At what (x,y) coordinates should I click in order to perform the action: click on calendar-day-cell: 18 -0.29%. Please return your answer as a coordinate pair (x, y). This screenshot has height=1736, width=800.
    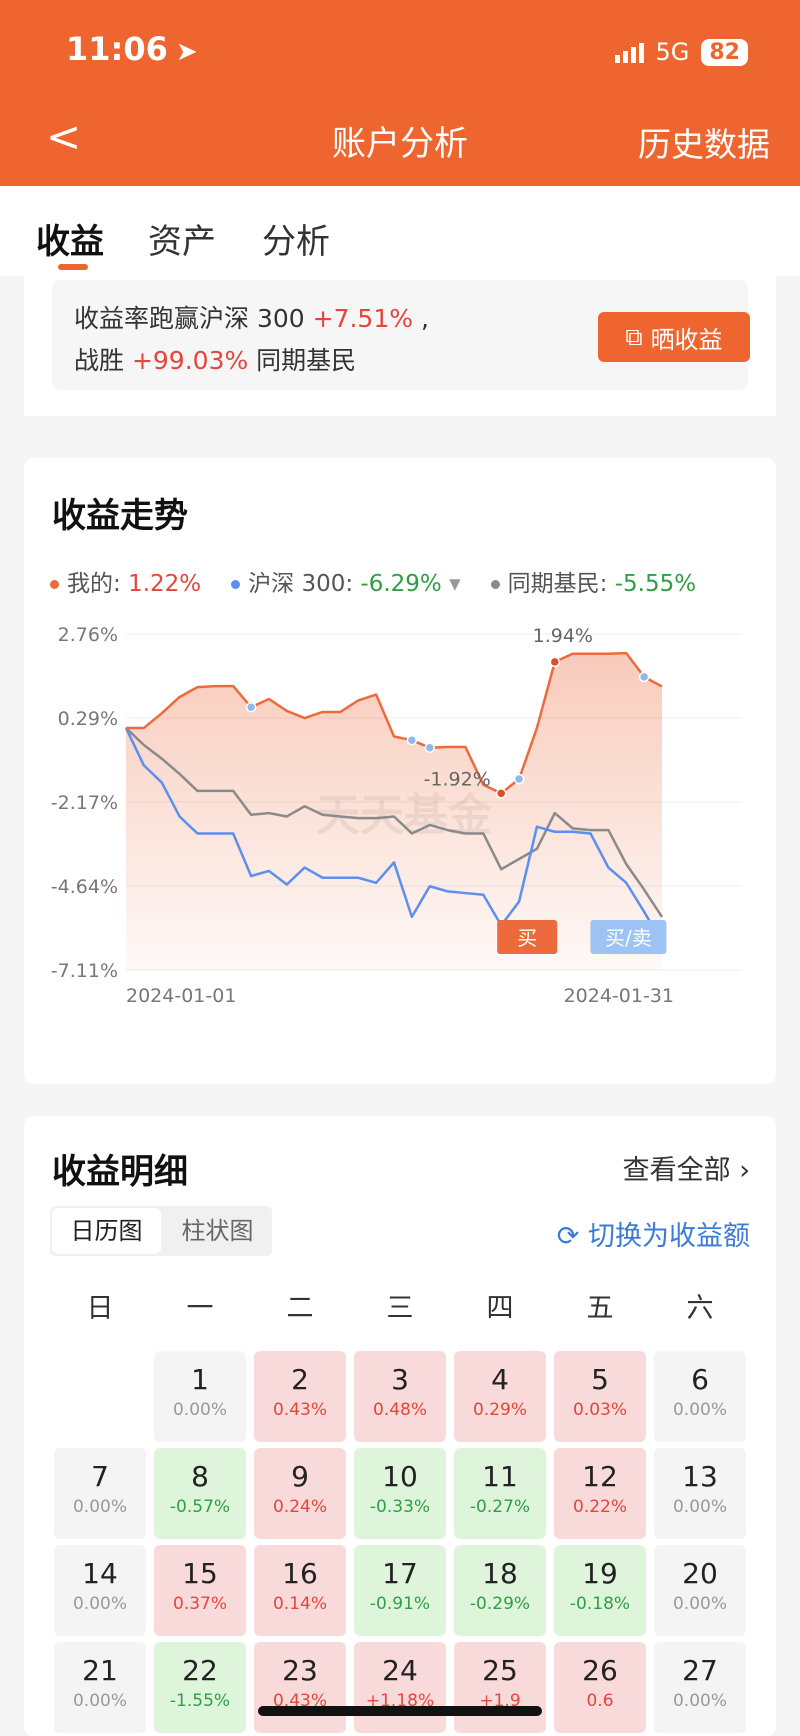
    Looking at the image, I should click on (500, 1590).